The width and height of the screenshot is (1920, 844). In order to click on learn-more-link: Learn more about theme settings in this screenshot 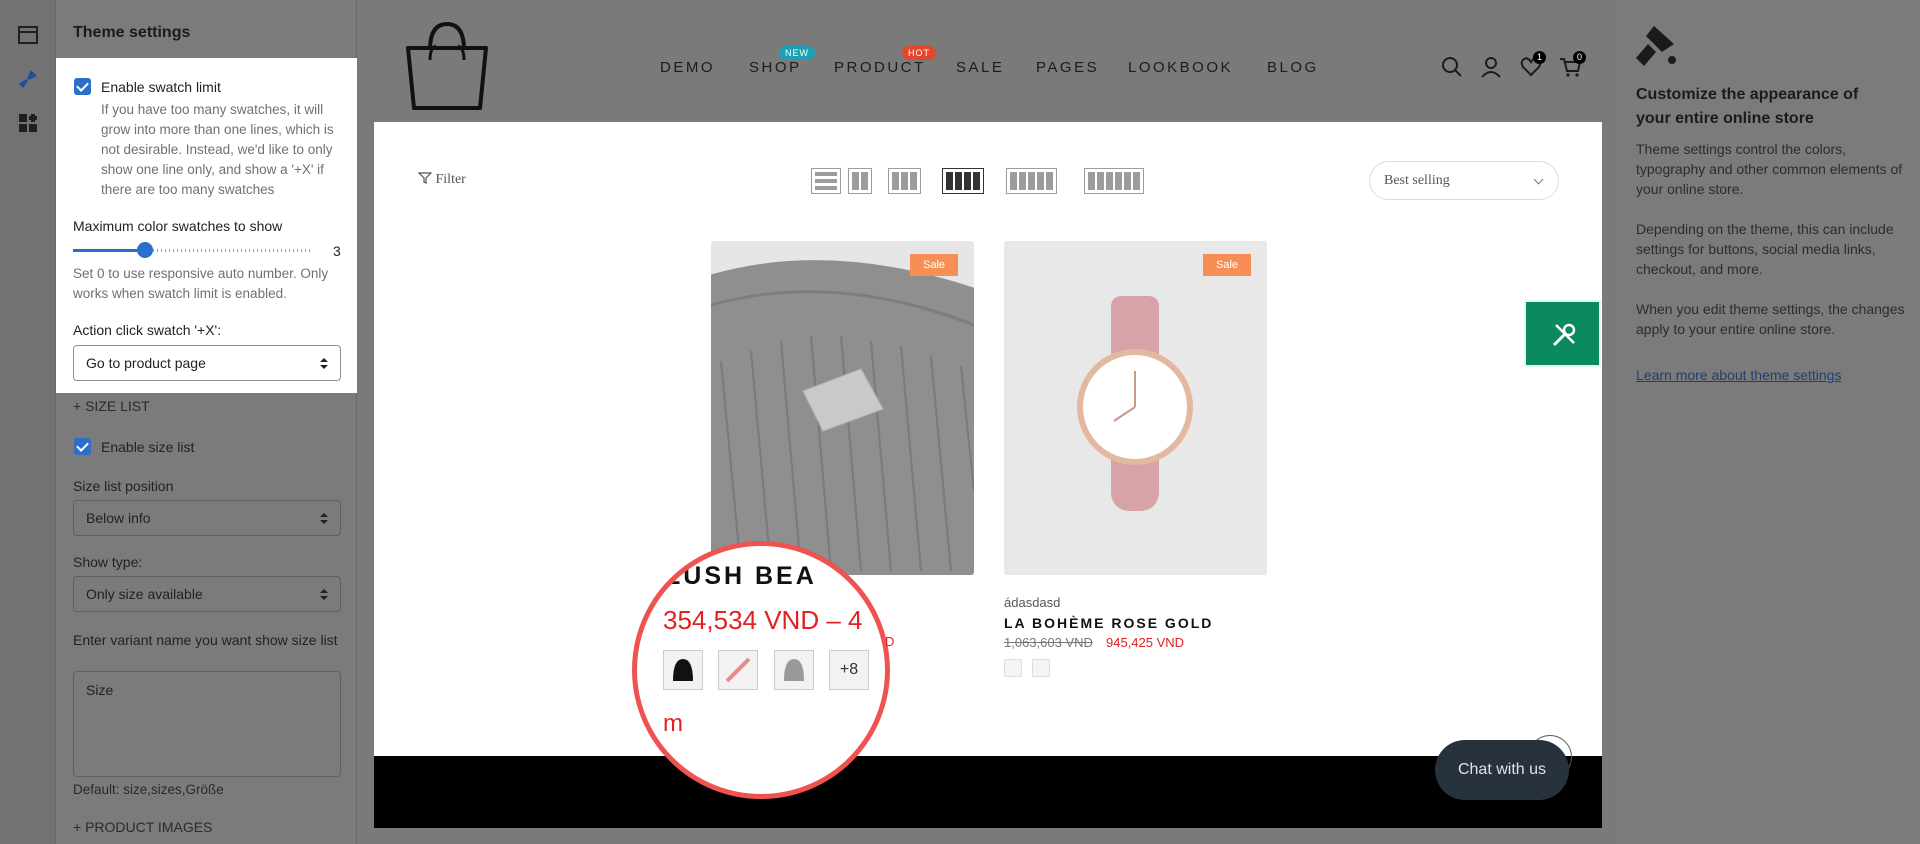, I will do `click(1738, 375)`.